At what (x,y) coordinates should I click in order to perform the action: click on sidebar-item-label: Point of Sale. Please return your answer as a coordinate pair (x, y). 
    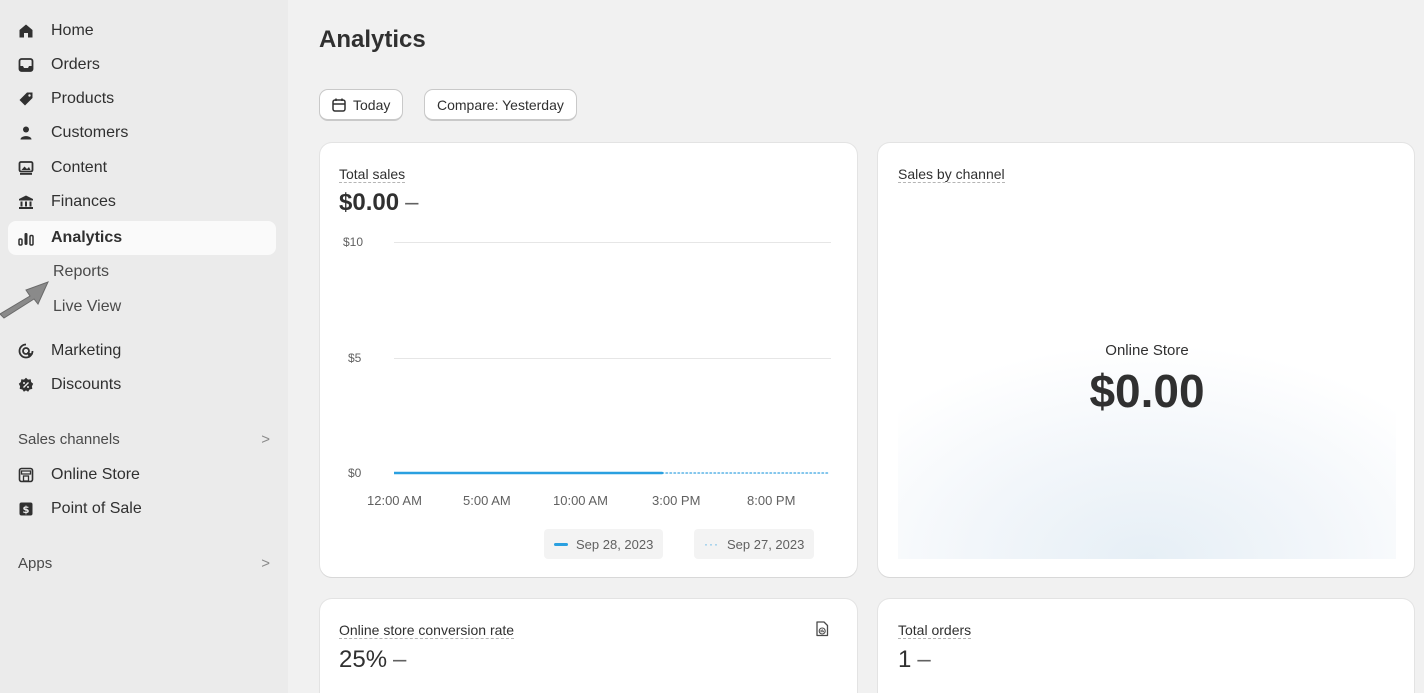
    Looking at the image, I should click on (96, 508).